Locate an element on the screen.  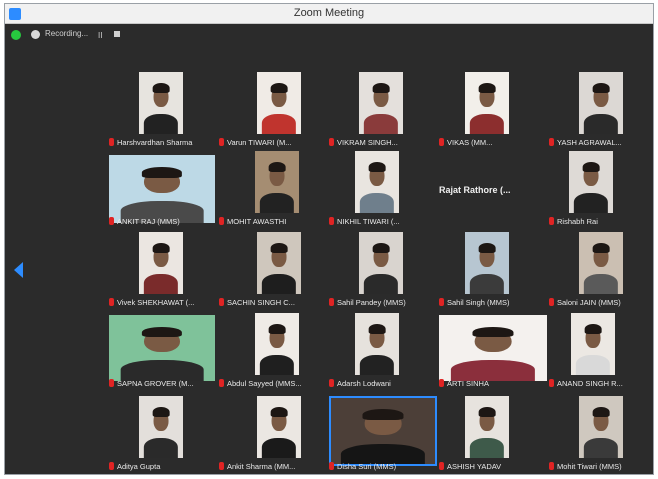
participant-name-text: Sahil Pandey (MMS) is located at coordinates (371, 302).